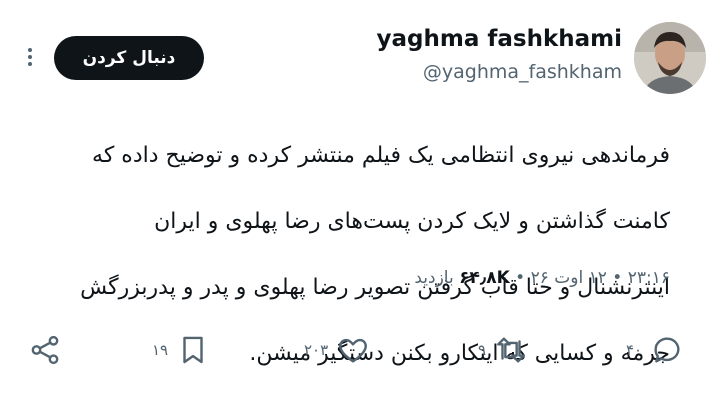 Image resolution: width=720 pixels, height=403 pixels. I want to click on author-handle: @yaghma_fashkham, so click(499, 72).